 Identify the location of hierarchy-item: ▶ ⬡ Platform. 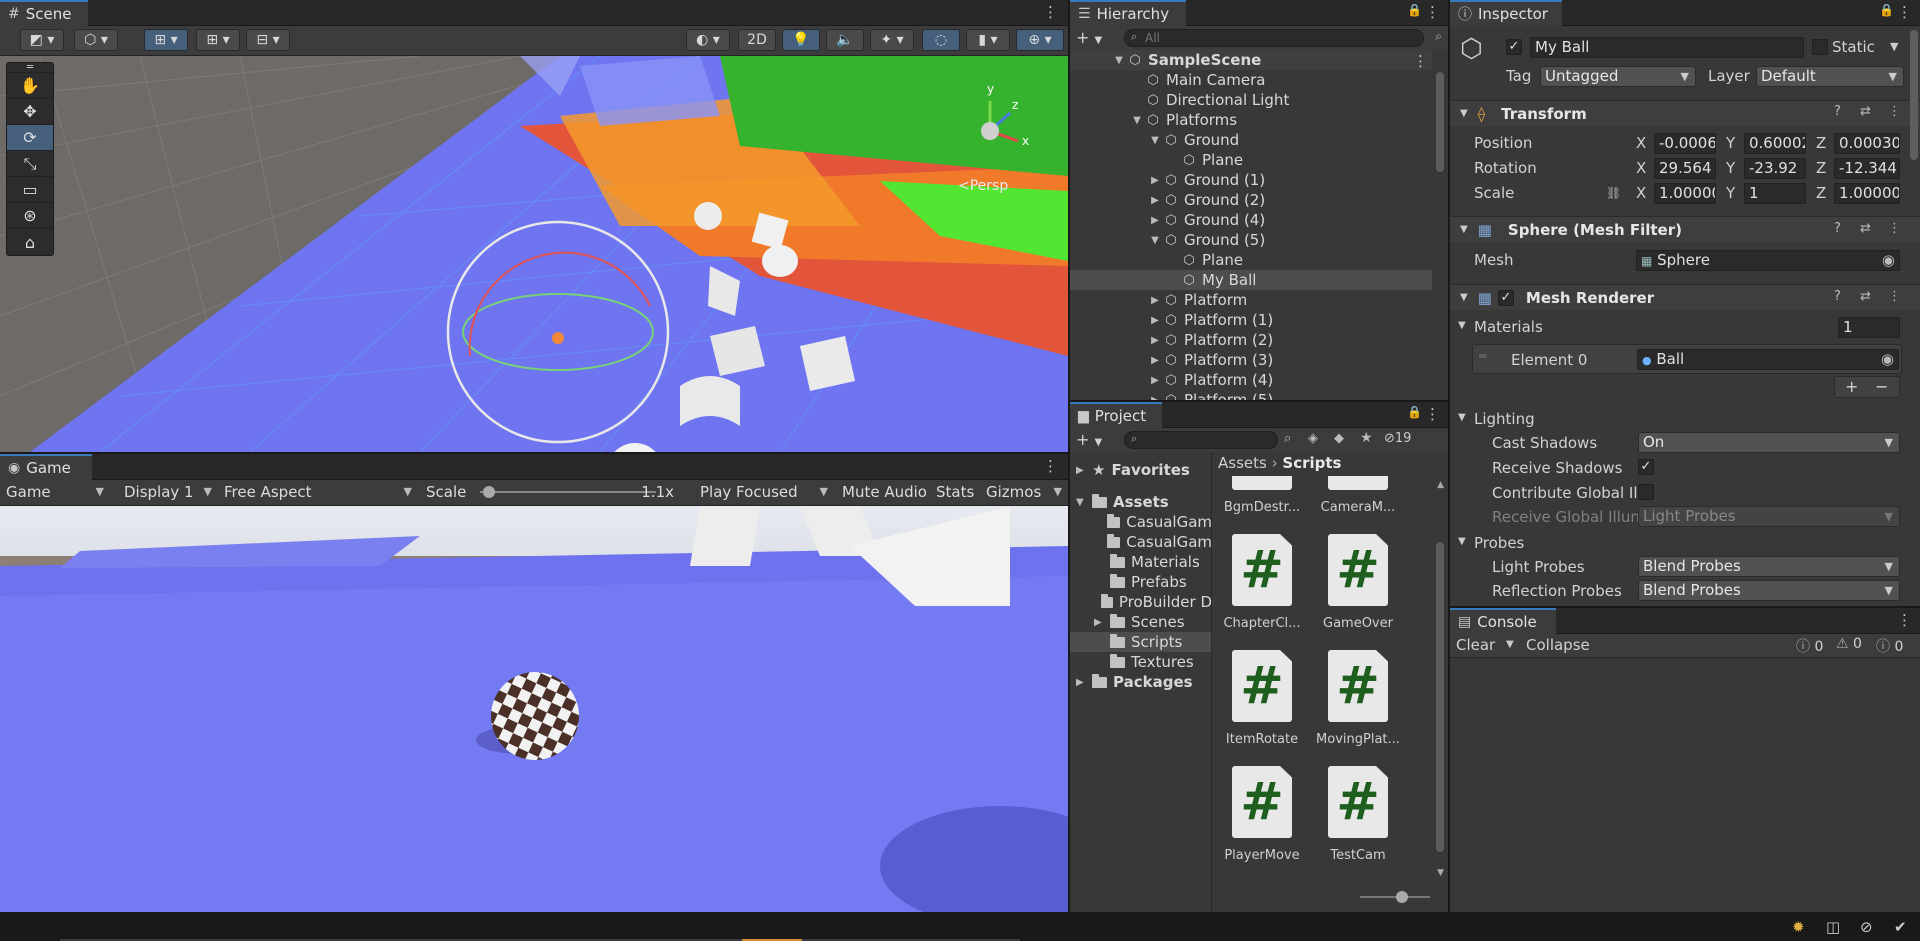
(1251, 300).